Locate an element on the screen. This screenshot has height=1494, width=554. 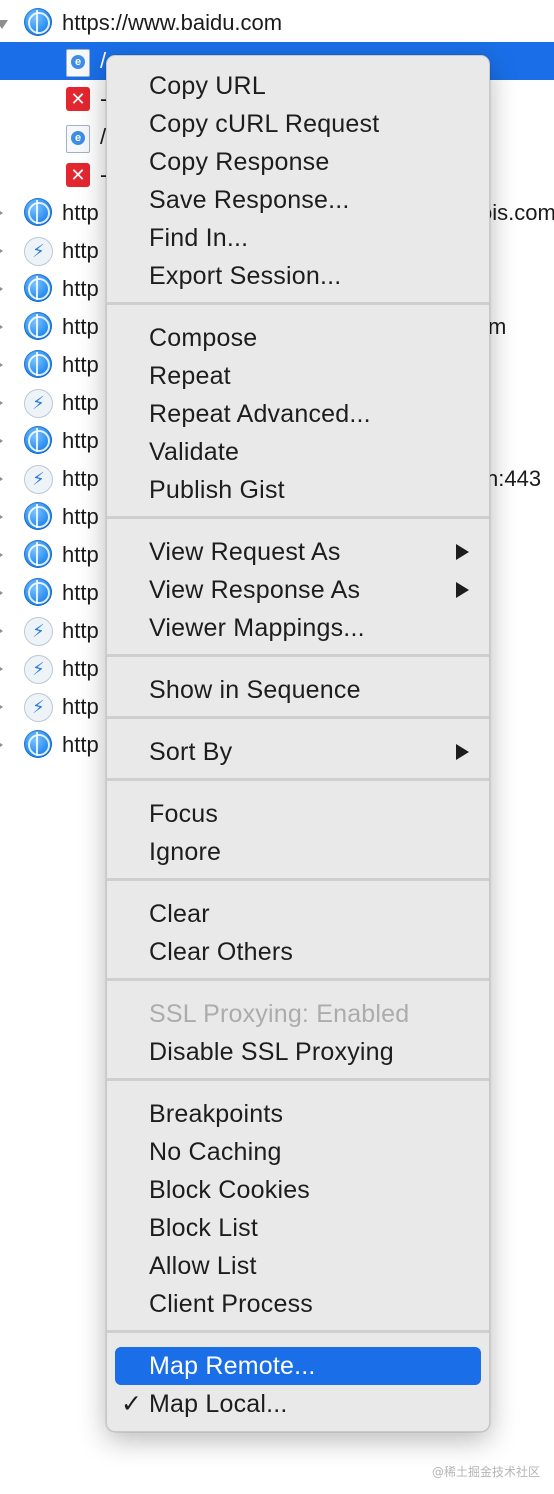
menu-item-breakpoints: Breakpoints is located at coordinates (298, 1114).